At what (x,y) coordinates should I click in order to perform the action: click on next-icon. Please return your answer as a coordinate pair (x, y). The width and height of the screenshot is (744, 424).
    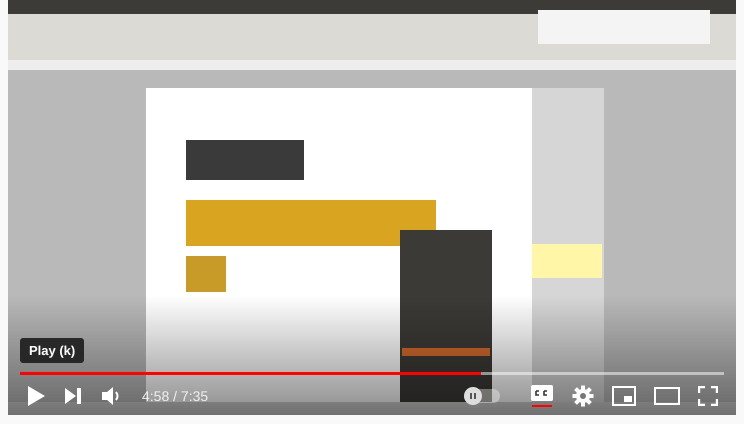
    Looking at the image, I should click on (73, 396).